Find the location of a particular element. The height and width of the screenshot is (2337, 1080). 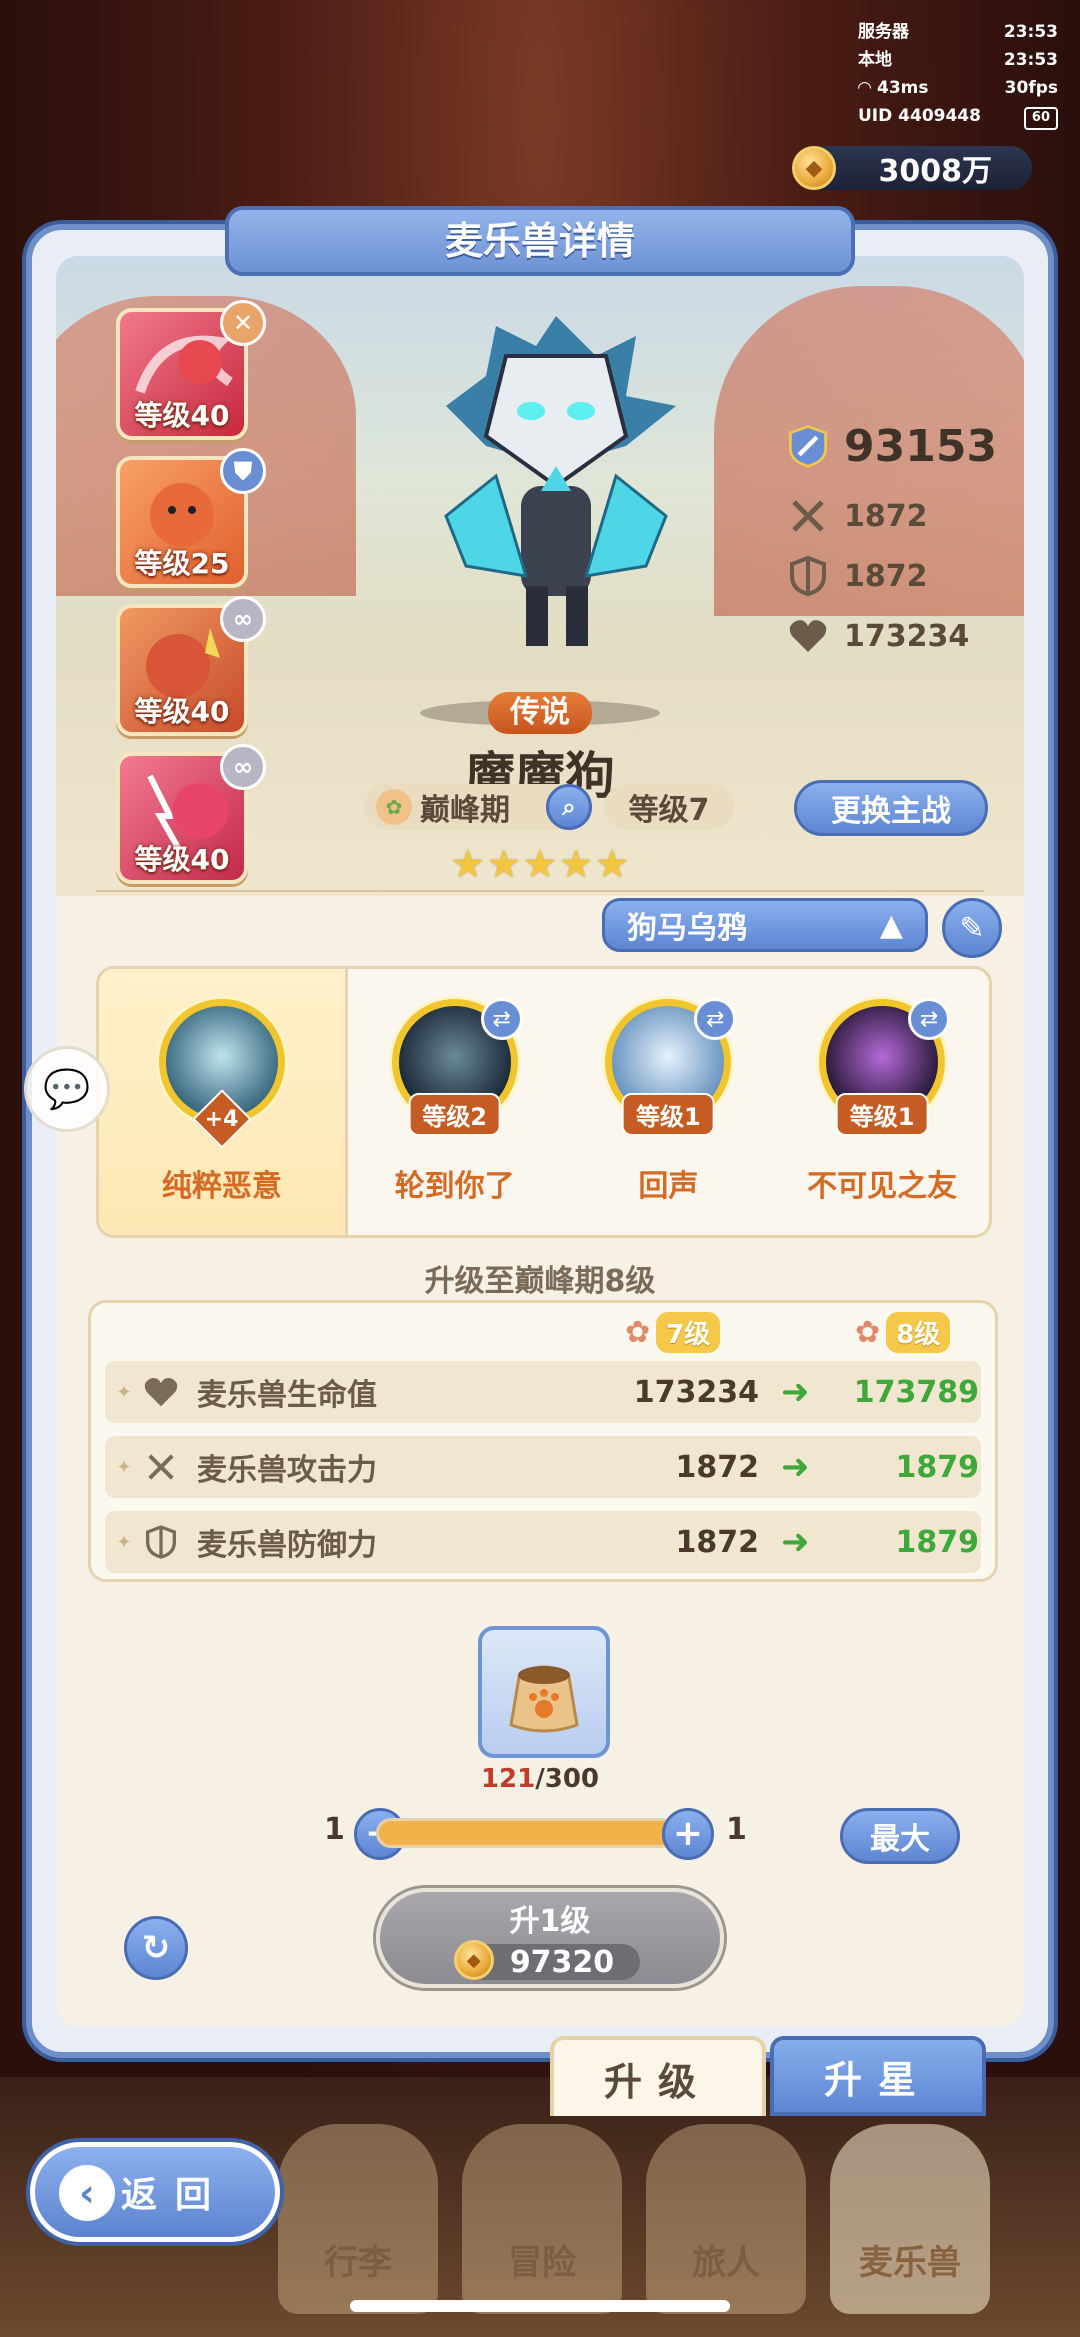

team-card: 等级40 ✕ is located at coordinates (191, 370).